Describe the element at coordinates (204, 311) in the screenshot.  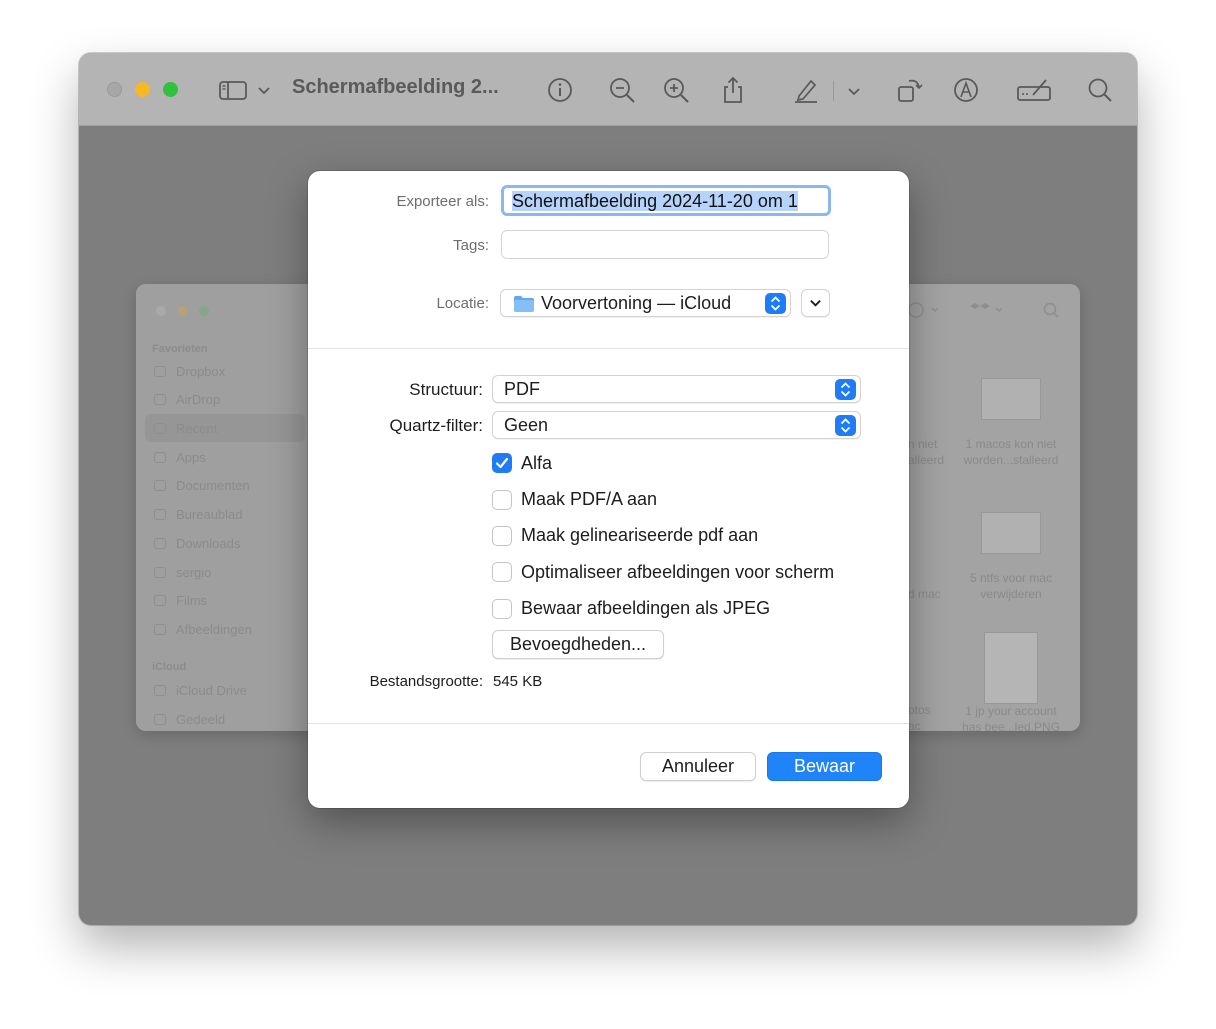
I see `finder-zoom-button` at that location.